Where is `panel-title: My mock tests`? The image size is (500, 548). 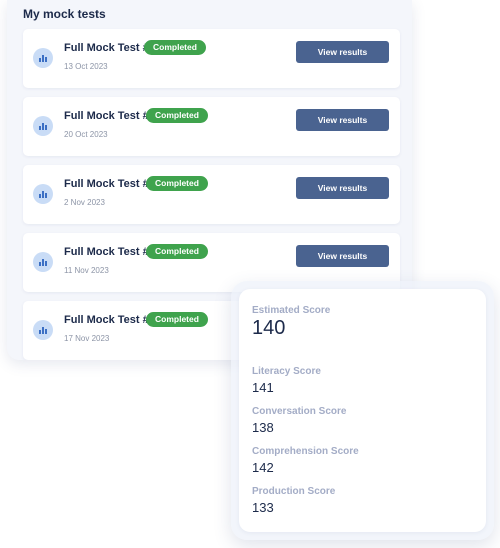
panel-title: My mock tests is located at coordinates (64, 14).